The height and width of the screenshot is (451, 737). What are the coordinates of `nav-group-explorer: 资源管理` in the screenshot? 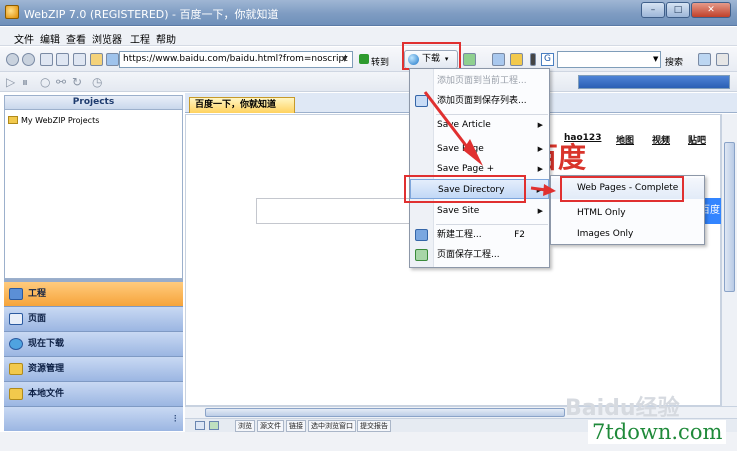 It's located at (93, 369).